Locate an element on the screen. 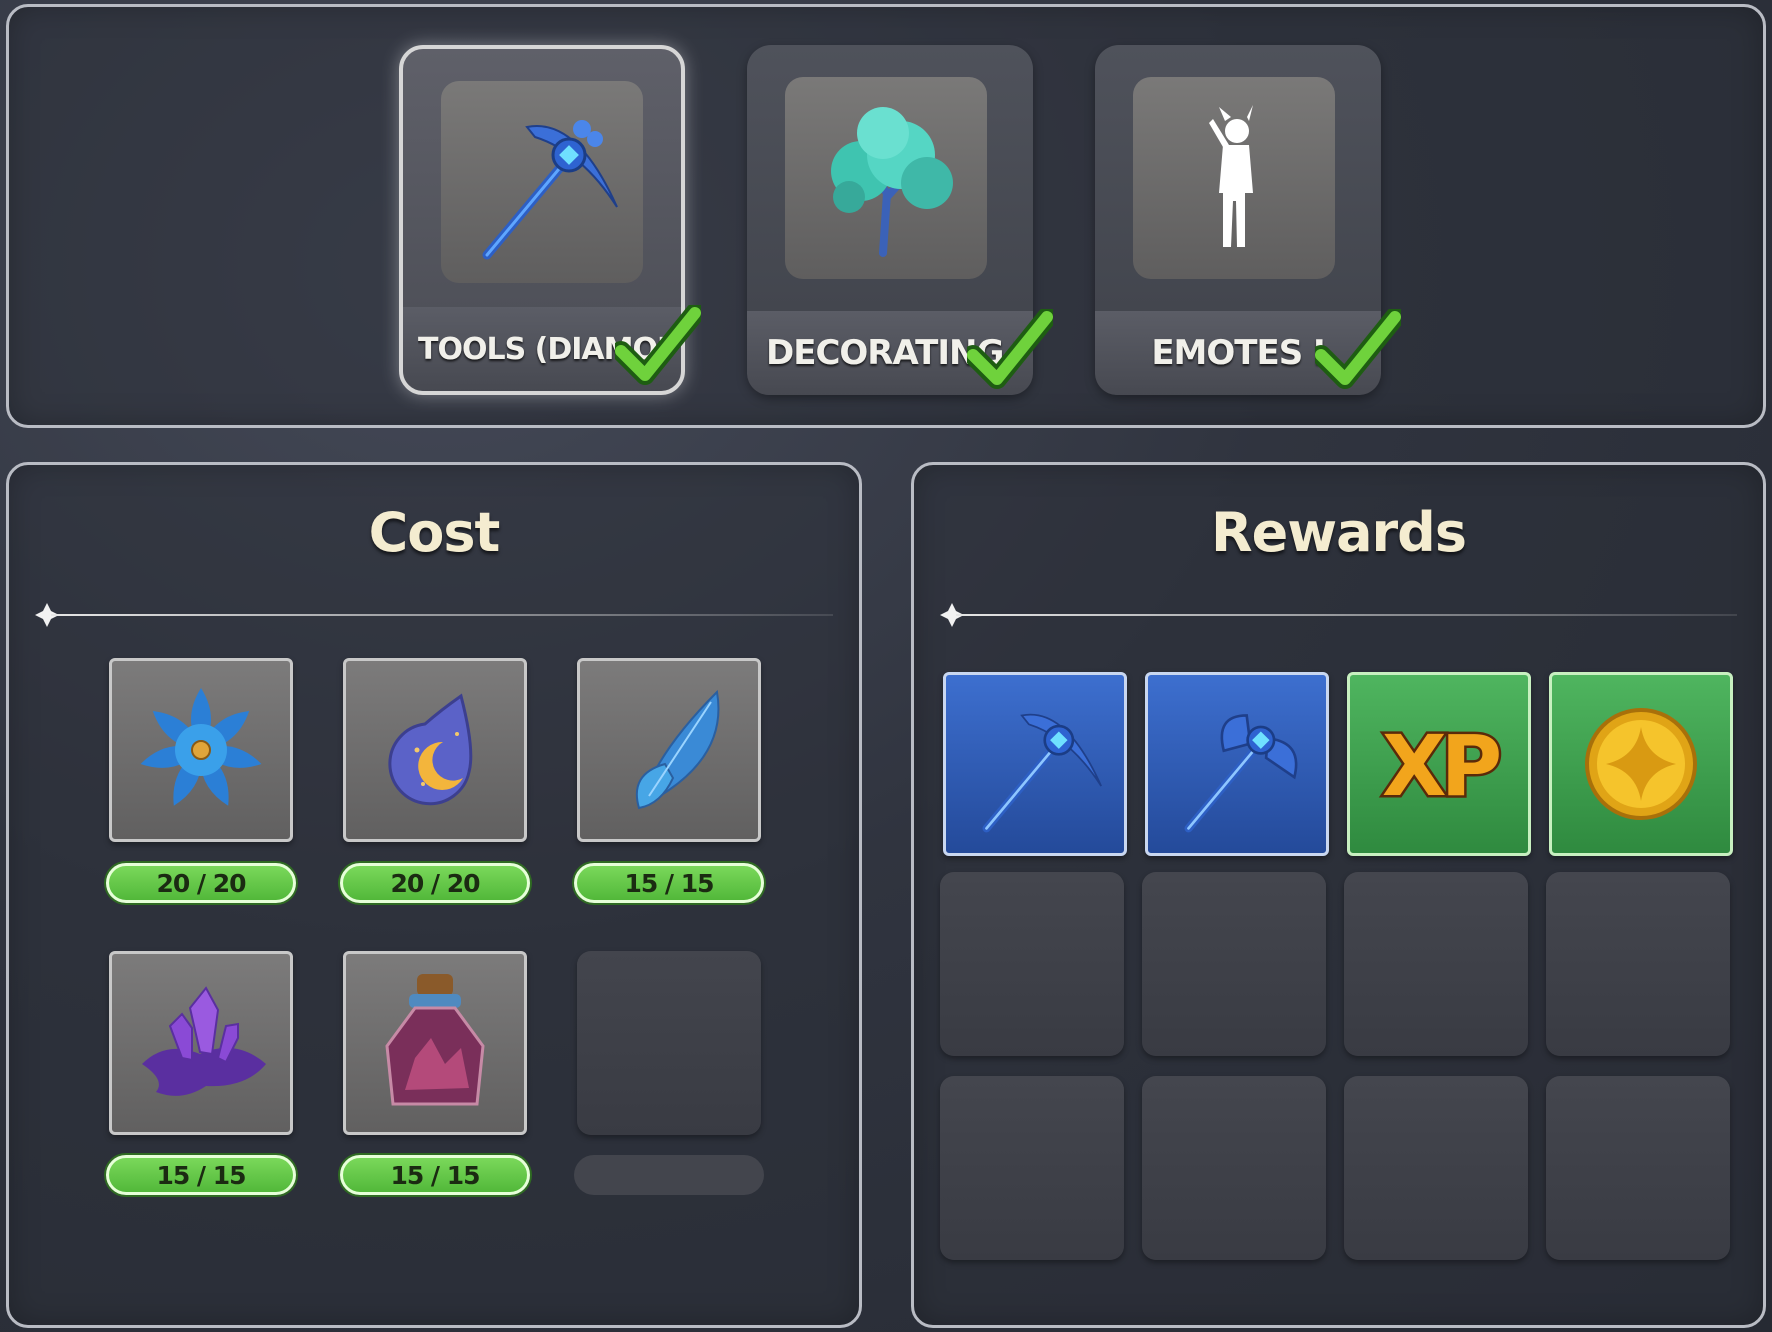  gold-coin-icon is located at coordinates (1641, 764).